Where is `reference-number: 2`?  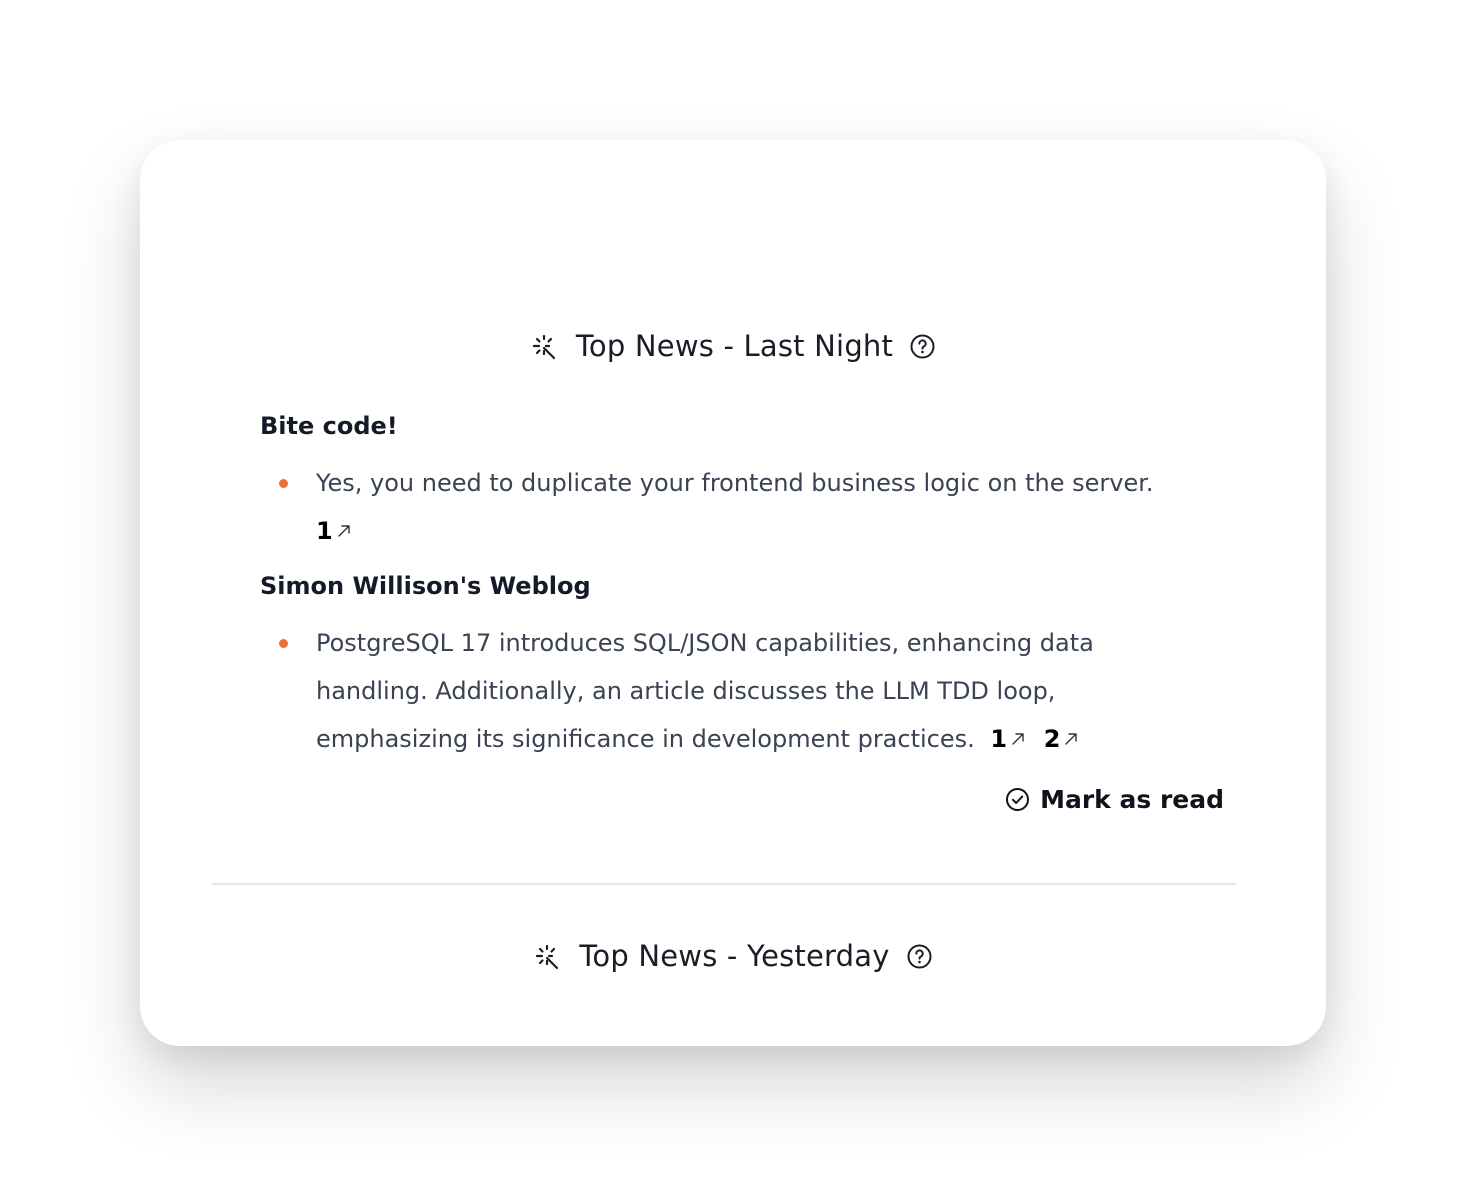
reference-number: 2 is located at coordinates (1052, 739).